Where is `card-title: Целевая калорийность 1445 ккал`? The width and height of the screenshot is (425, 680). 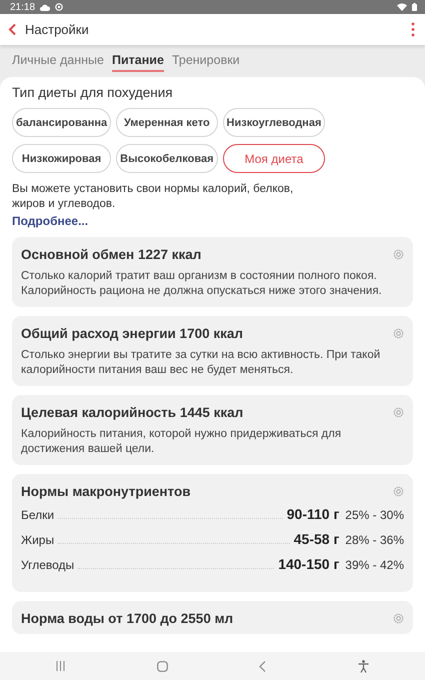
card-title: Целевая калорийность 1445 ккал is located at coordinates (132, 412).